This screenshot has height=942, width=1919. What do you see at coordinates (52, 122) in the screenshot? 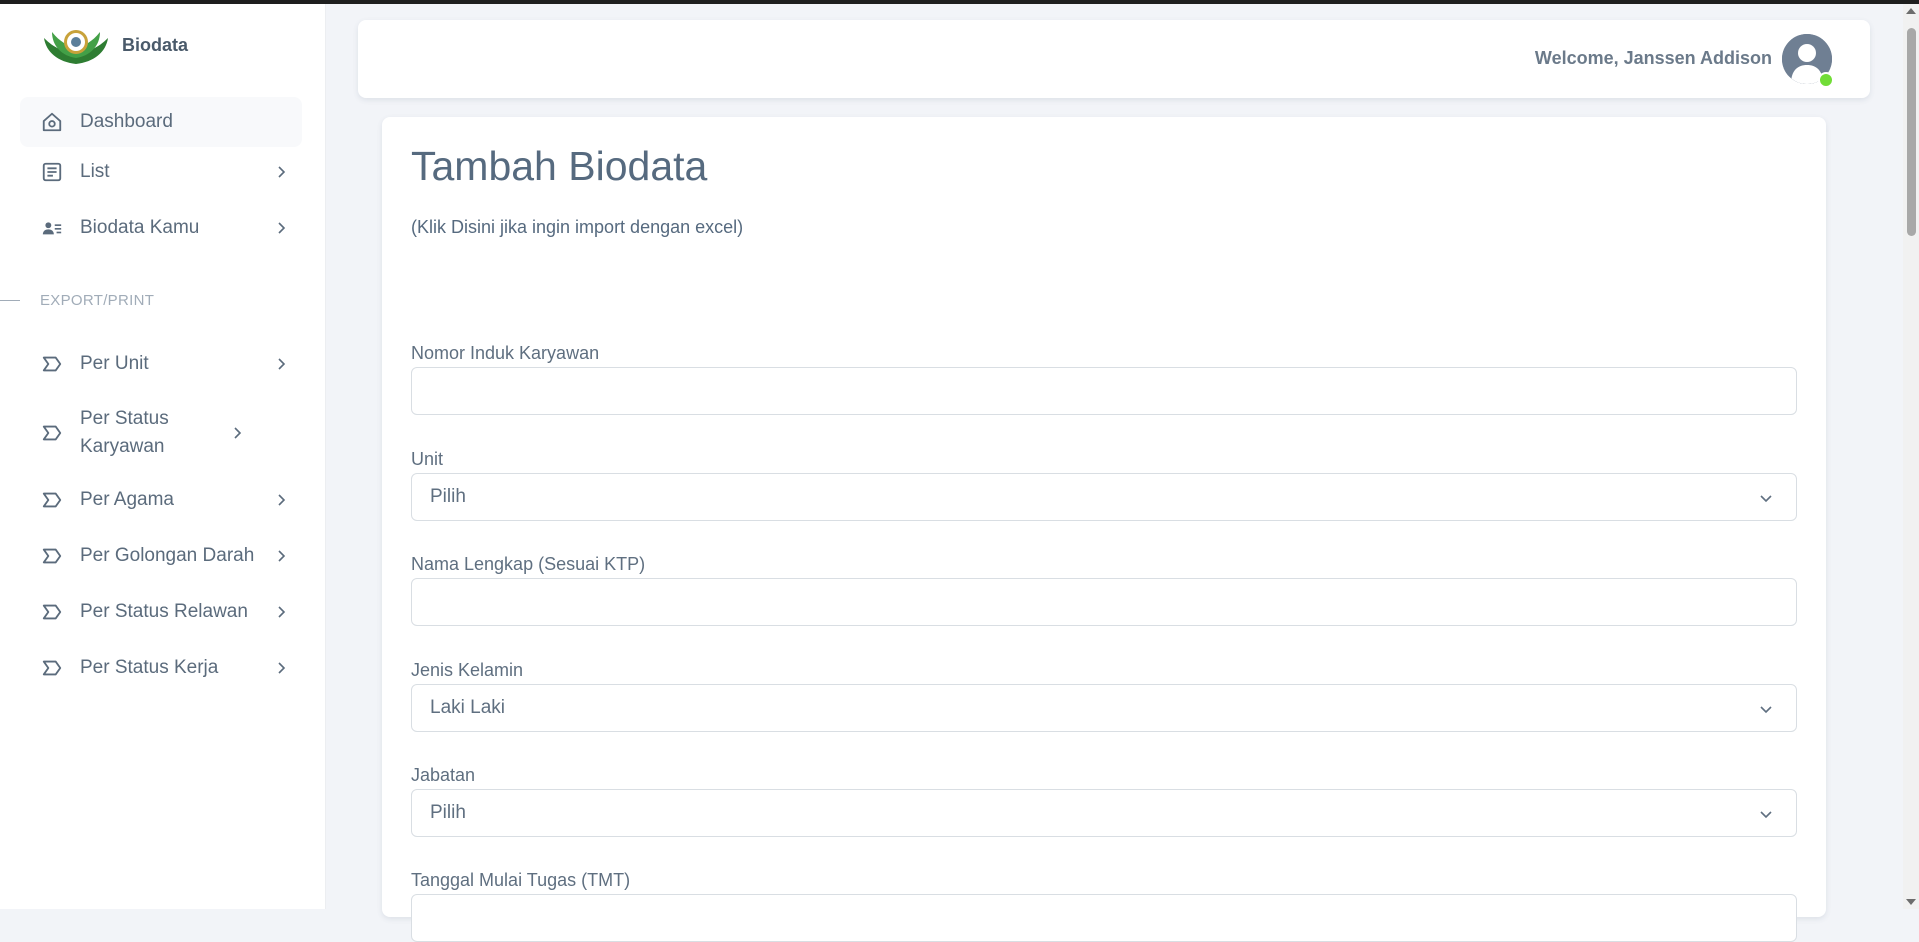
I see `home-icon` at bounding box center [52, 122].